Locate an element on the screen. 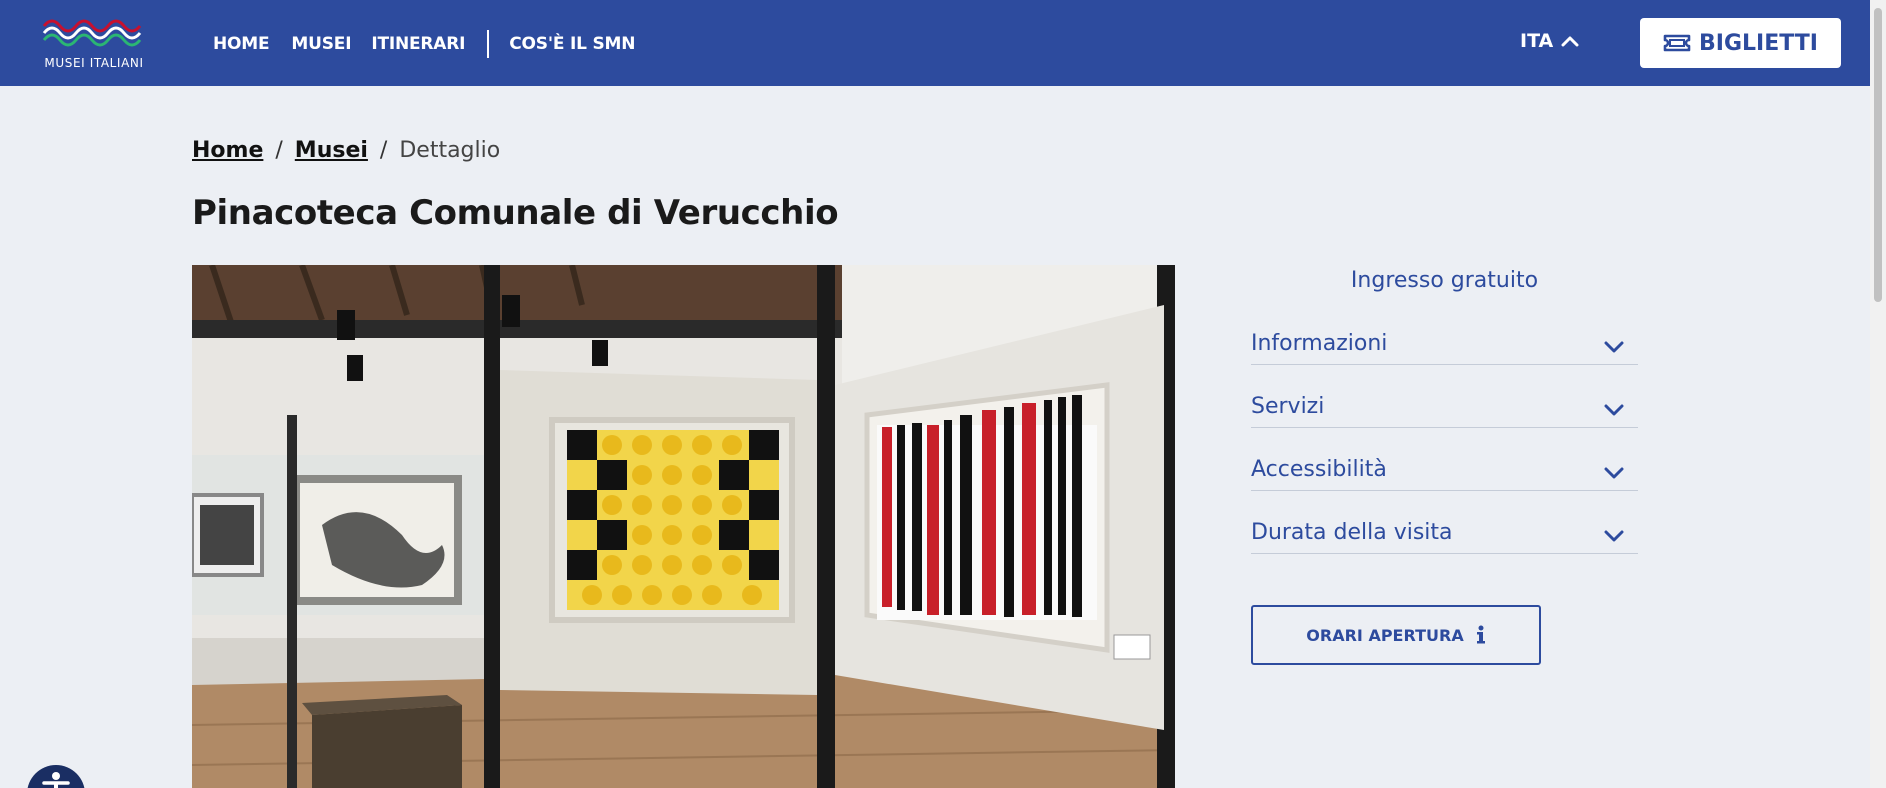 The image size is (1886, 788). breadcrumb-musei: Musei is located at coordinates (331, 150).